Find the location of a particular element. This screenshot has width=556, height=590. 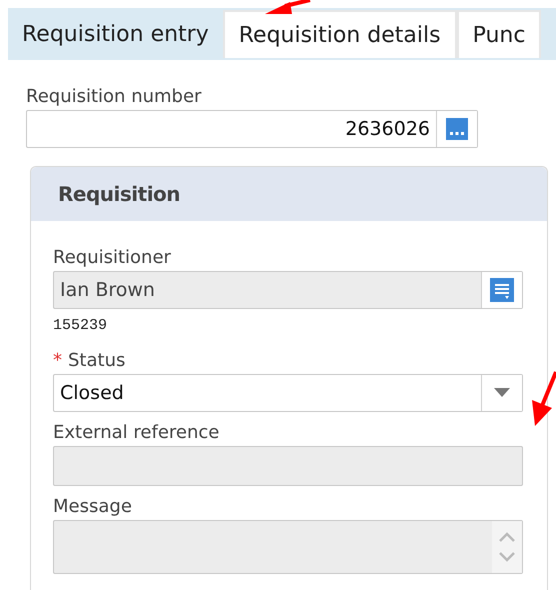

panel-title: Requisition is located at coordinates (119, 194).